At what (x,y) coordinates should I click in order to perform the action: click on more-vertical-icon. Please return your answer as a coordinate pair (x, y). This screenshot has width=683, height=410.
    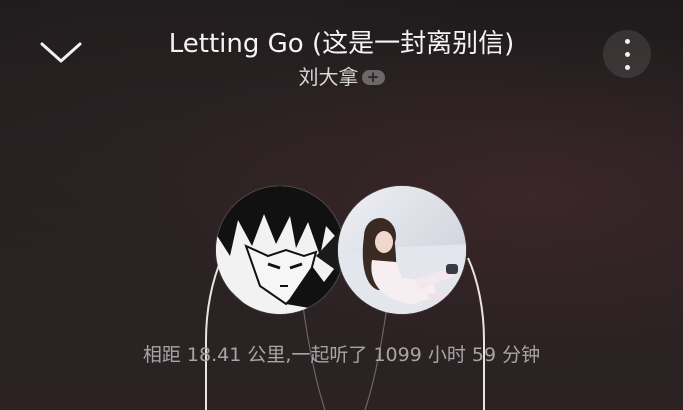
    Looking at the image, I should click on (627, 41).